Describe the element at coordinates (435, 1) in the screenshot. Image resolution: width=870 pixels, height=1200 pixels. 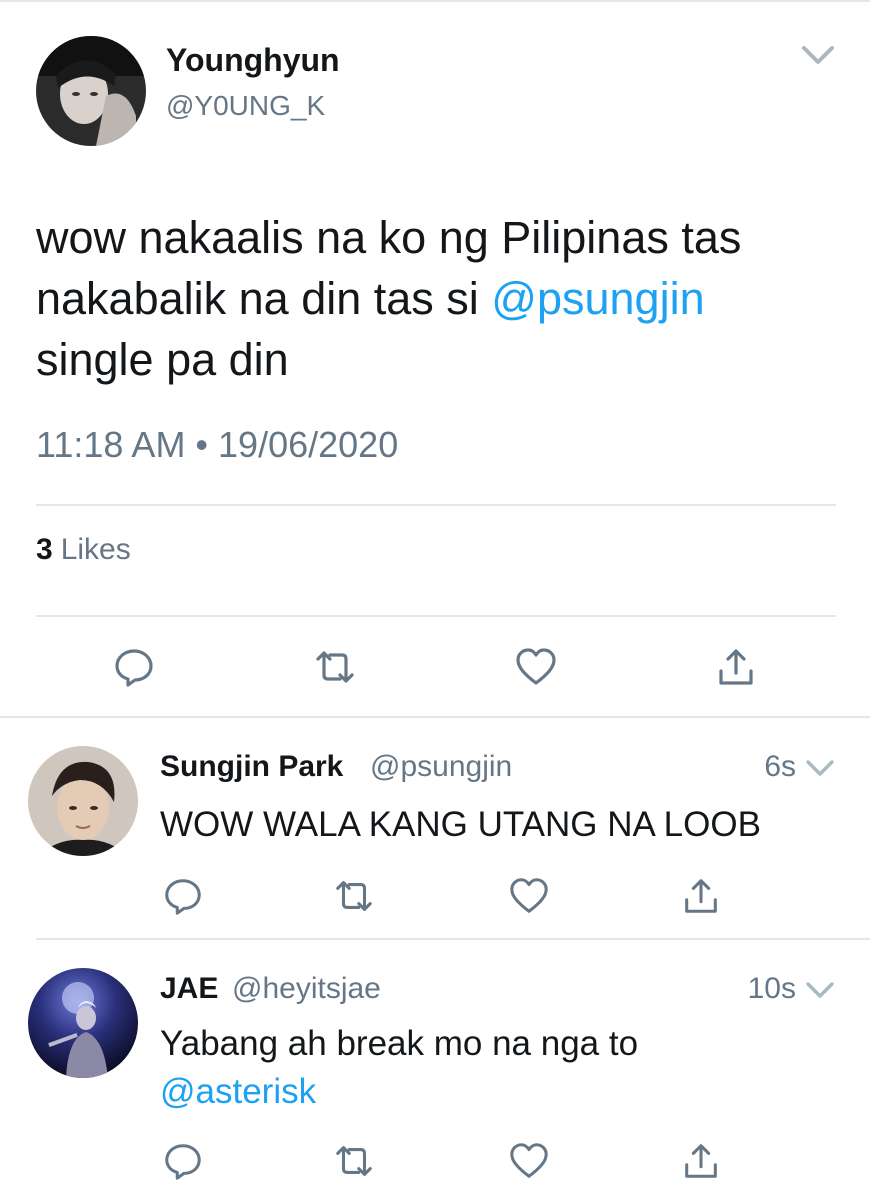
I see `top-divider` at that location.